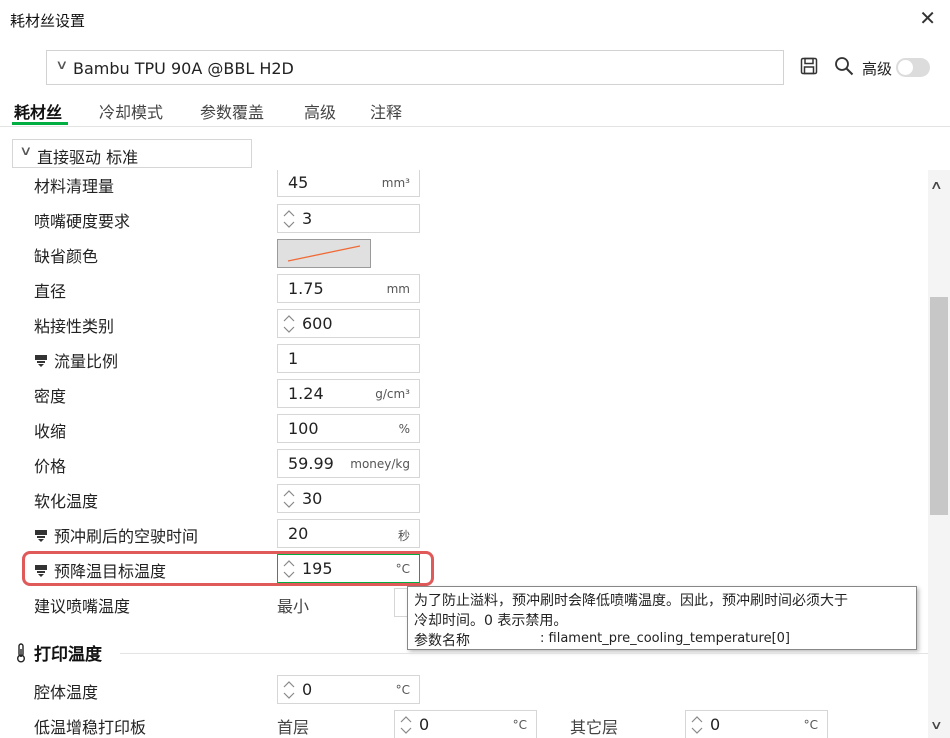 The height and width of the screenshot is (738, 950). Describe the element at coordinates (348, 393) in the screenshot. I see `density-field: 1.24 g/cm³` at that location.